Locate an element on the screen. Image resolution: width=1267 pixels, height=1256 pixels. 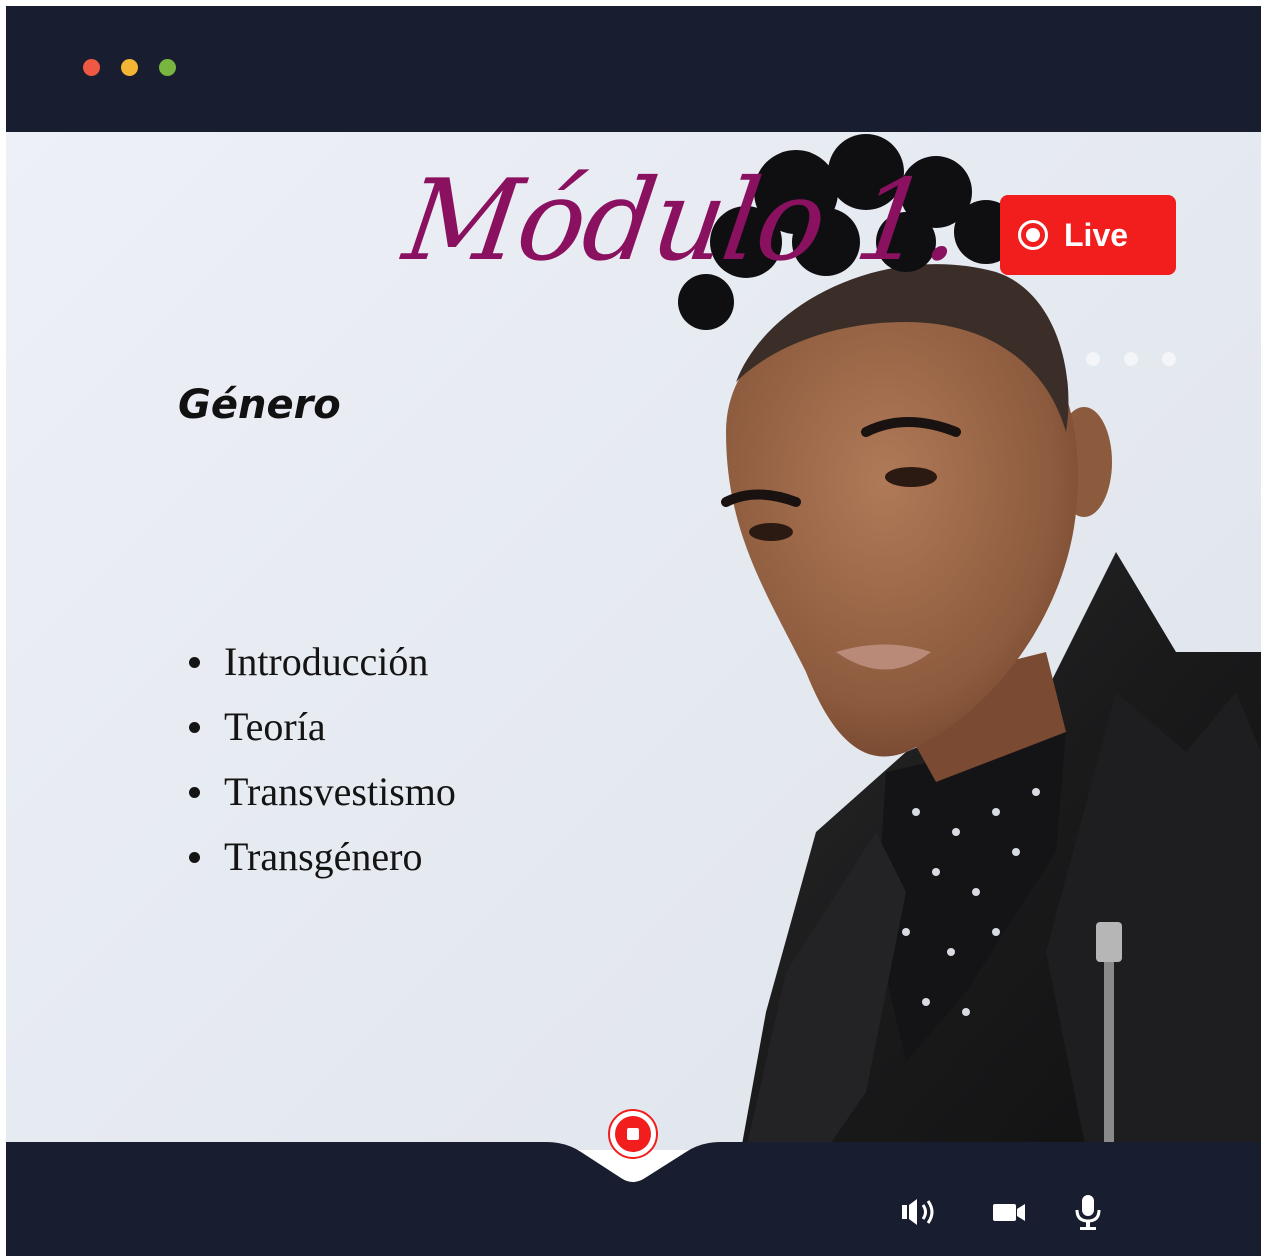
live-badge: Live is located at coordinates (1088, 235).